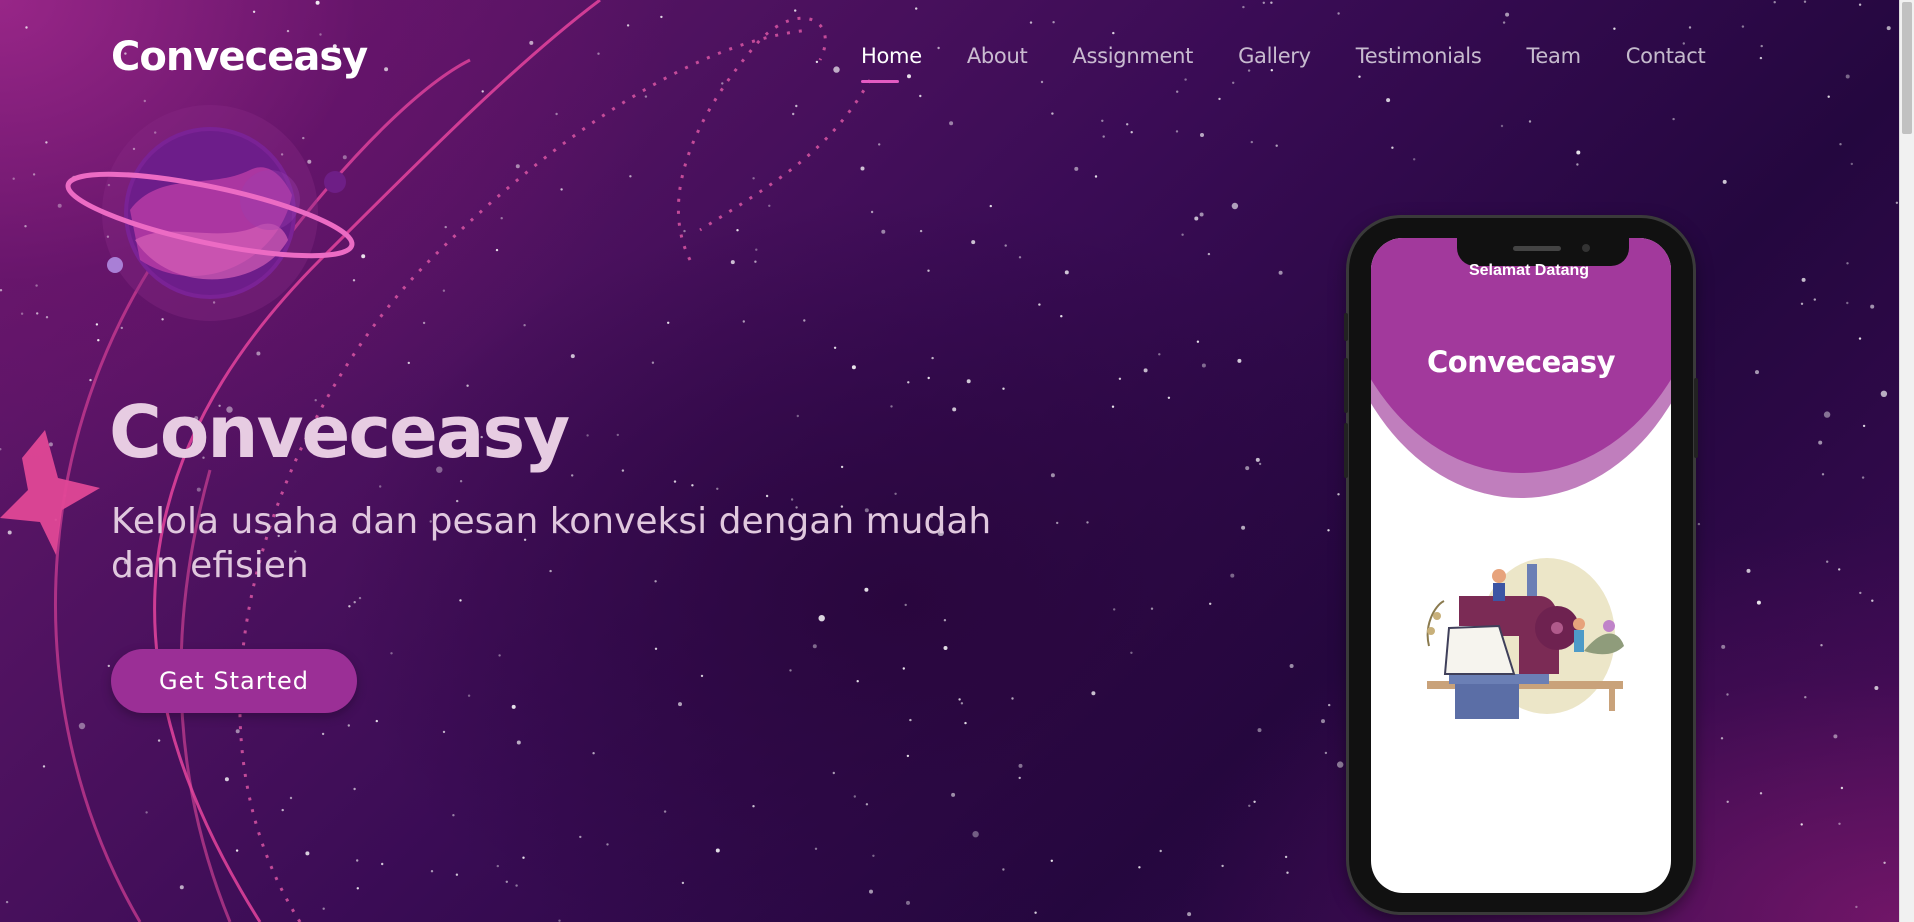  Describe the element at coordinates (1906, 461) in the screenshot. I see `page-scrollbar` at that location.